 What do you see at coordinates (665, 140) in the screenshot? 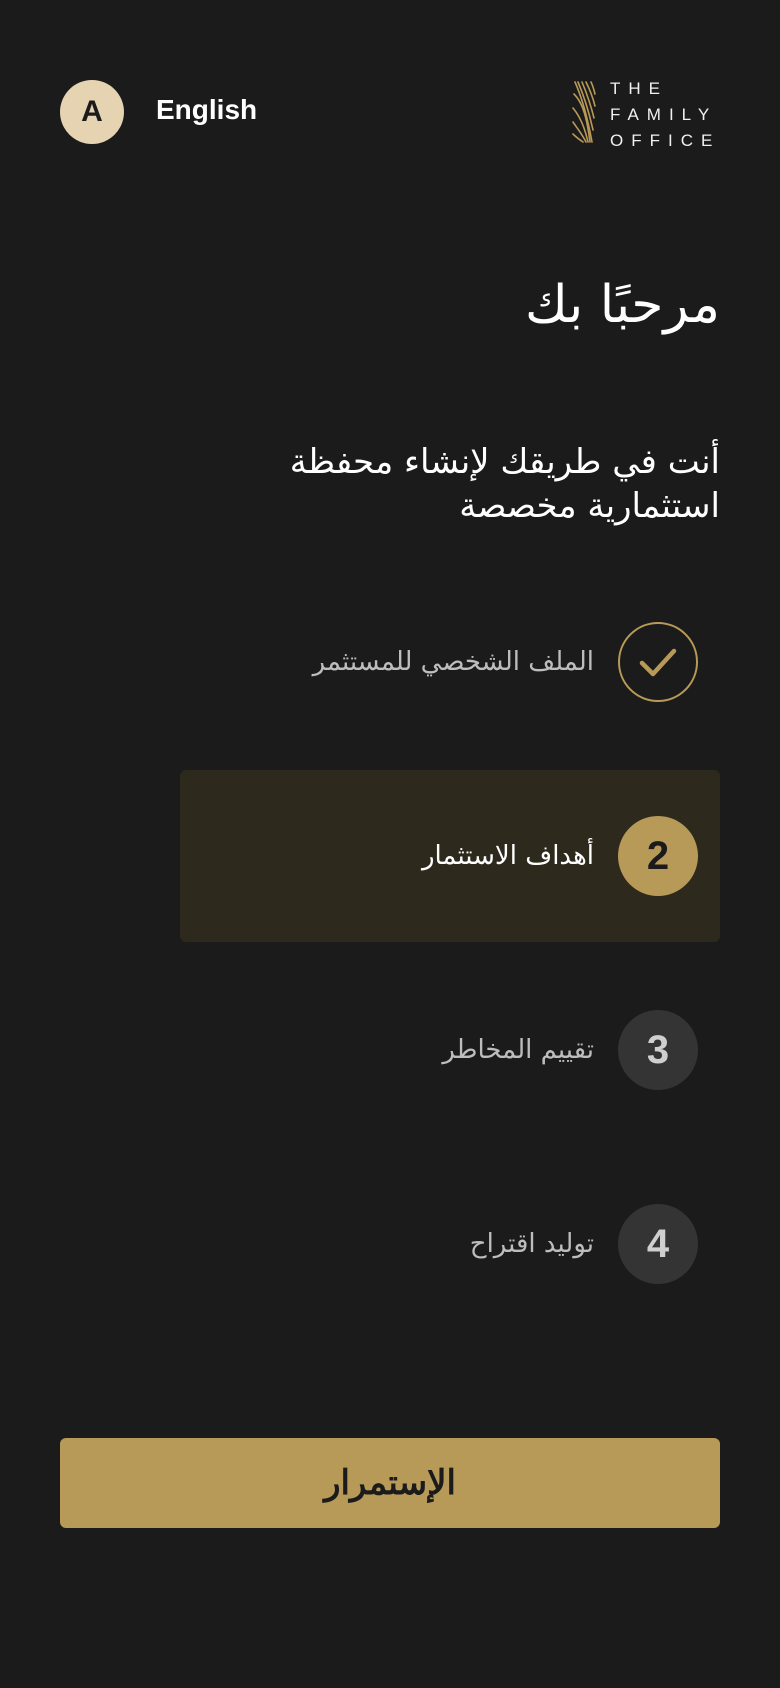
I see `logo-line-office: OFFICE` at bounding box center [665, 140].